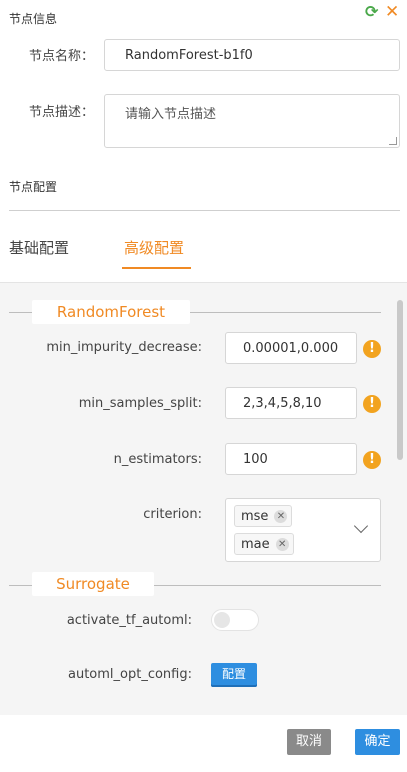 The width and height of the screenshot is (407, 772). I want to click on toggle-knob, so click(222, 620).